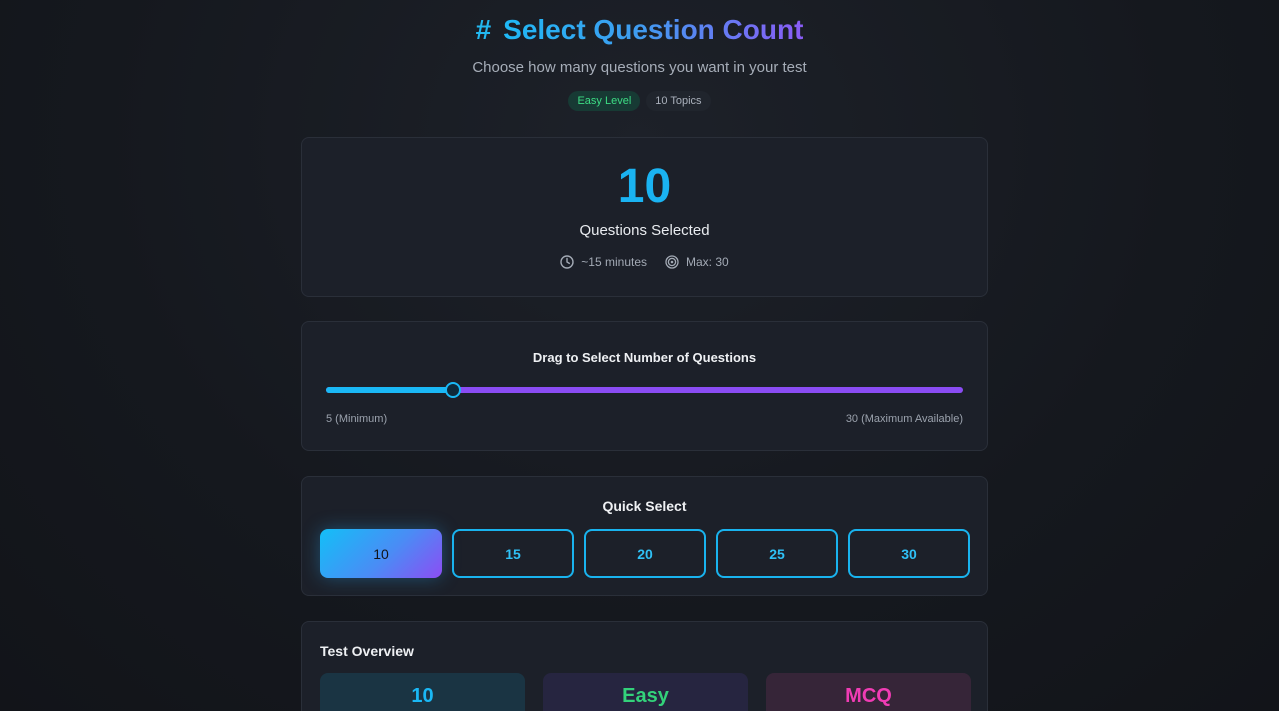 The image size is (1279, 711). Describe the element at coordinates (381, 553) in the screenshot. I see `quick-select-10-button: 10` at that location.